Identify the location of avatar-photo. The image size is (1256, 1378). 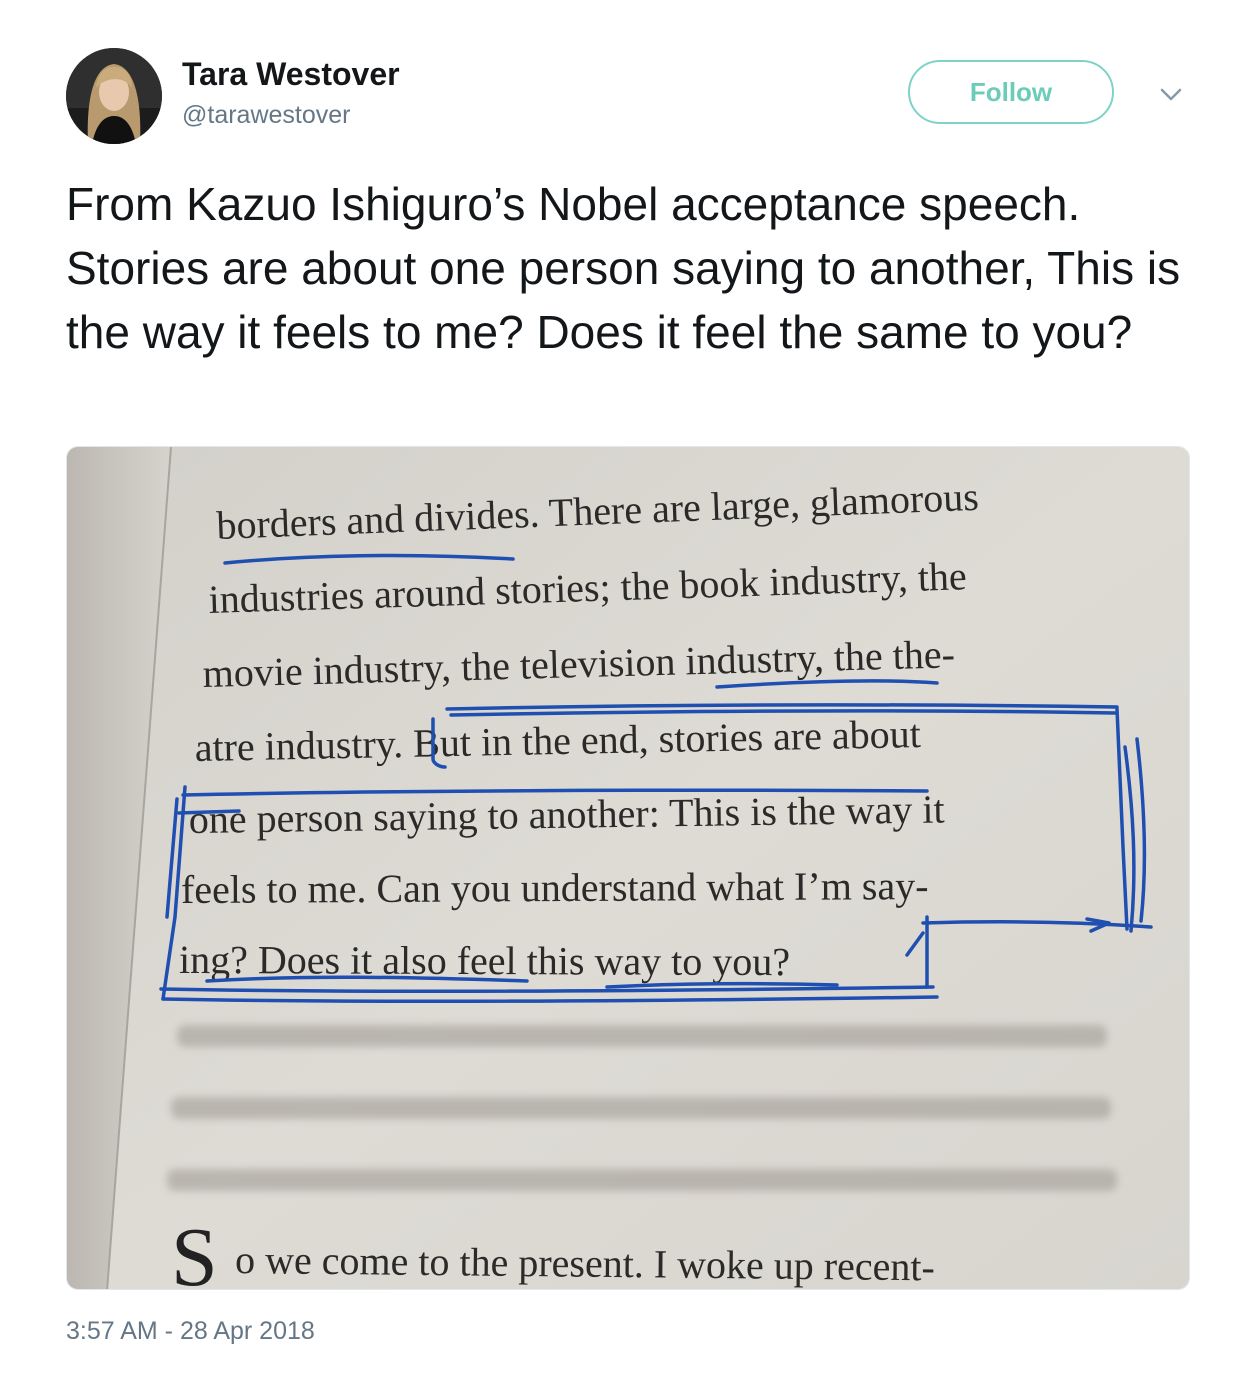
(114, 96).